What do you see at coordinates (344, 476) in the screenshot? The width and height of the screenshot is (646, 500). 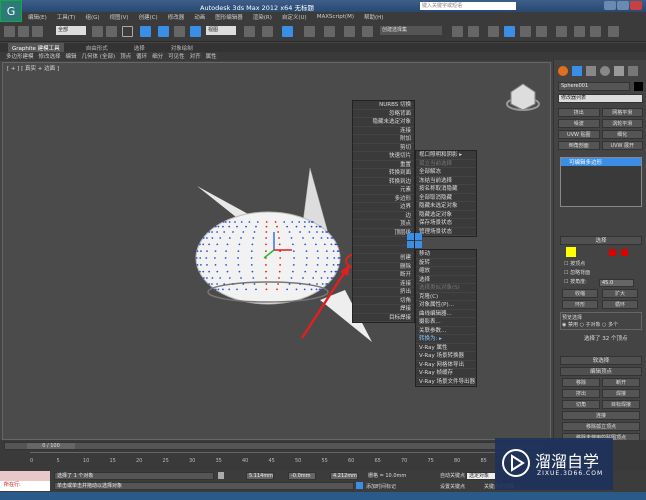 I see `z-coordinate-field: 4.212mm` at bounding box center [344, 476].